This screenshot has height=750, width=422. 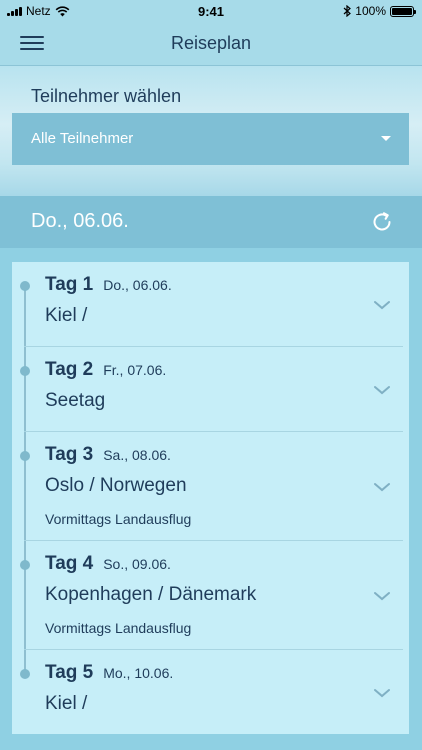 I want to click on page-title: Reiseplan, so click(x=211, y=43).